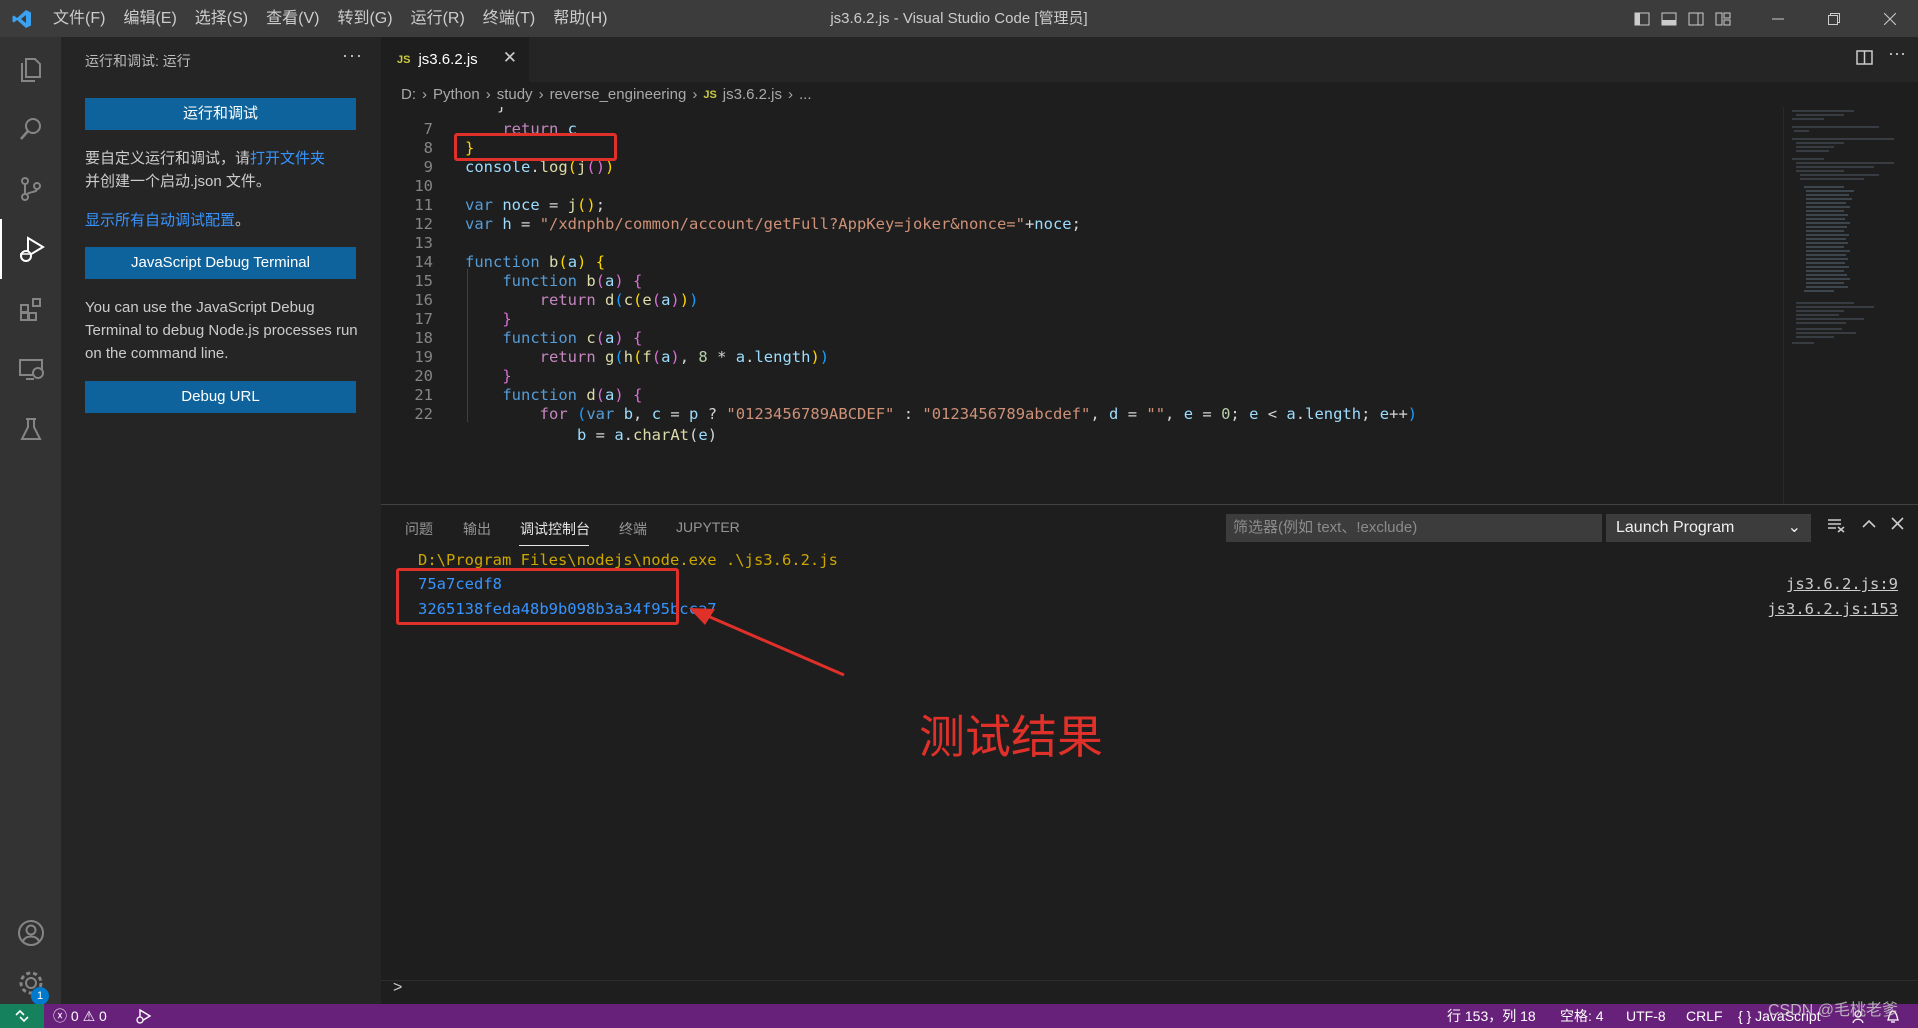  Describe the element at coordinates (287, 158) in the screenshot. I see `open-folder-link: 打开文件夹` at that location.